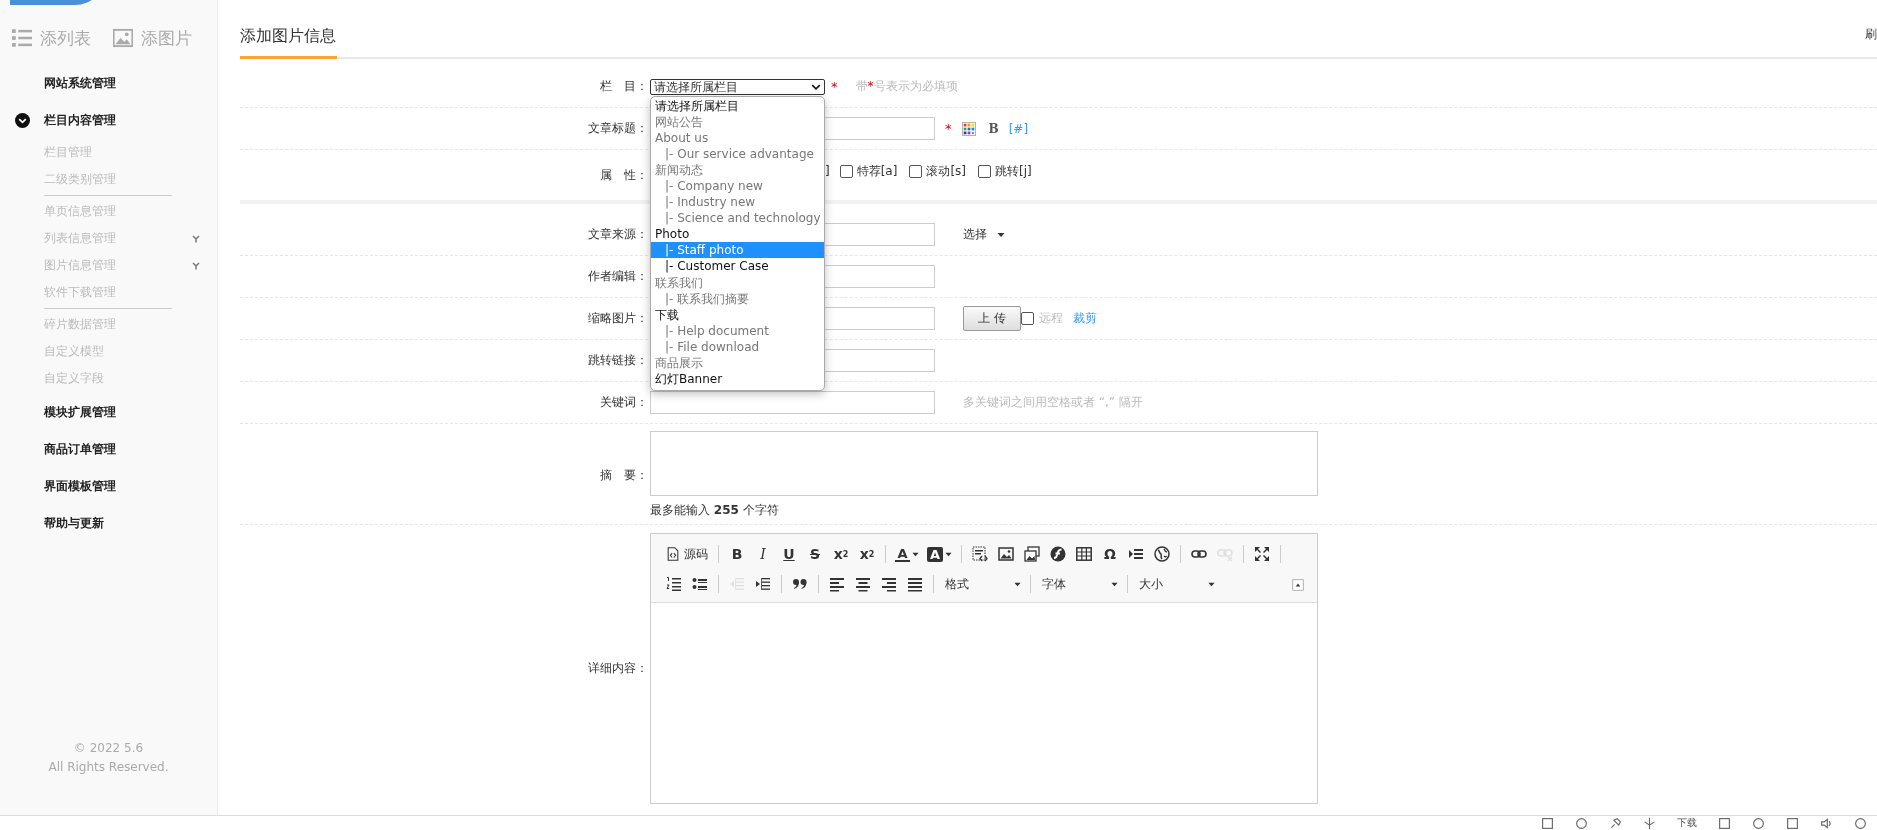 Image resolution: width=1877 pixels, height=830 pixels. What do you see at coordinates (984, 234) in the screenshot?
I see `picker-dropdown: 选择` at bounding box center [984, 234].